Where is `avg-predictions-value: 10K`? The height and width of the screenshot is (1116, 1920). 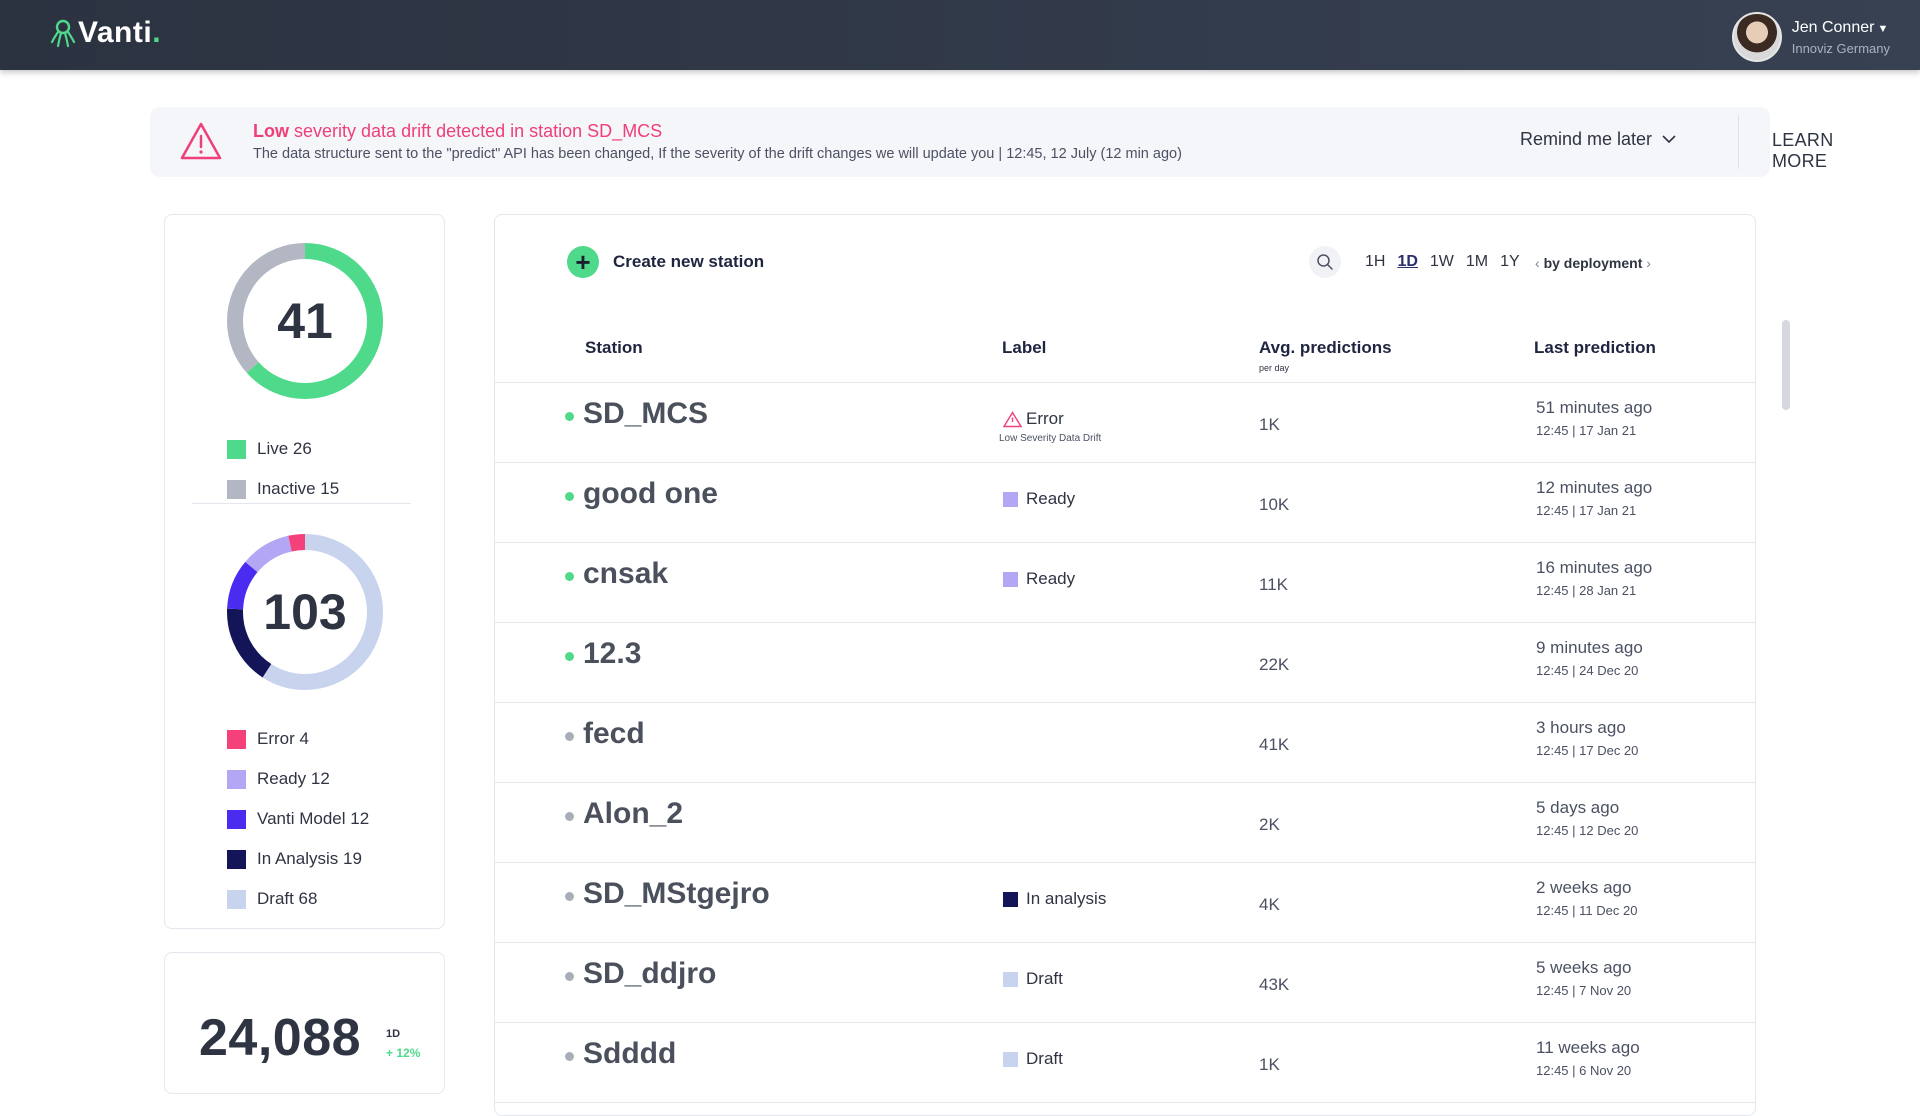 avg-predictions-value: 10K is located at coordinates (1274, 504).